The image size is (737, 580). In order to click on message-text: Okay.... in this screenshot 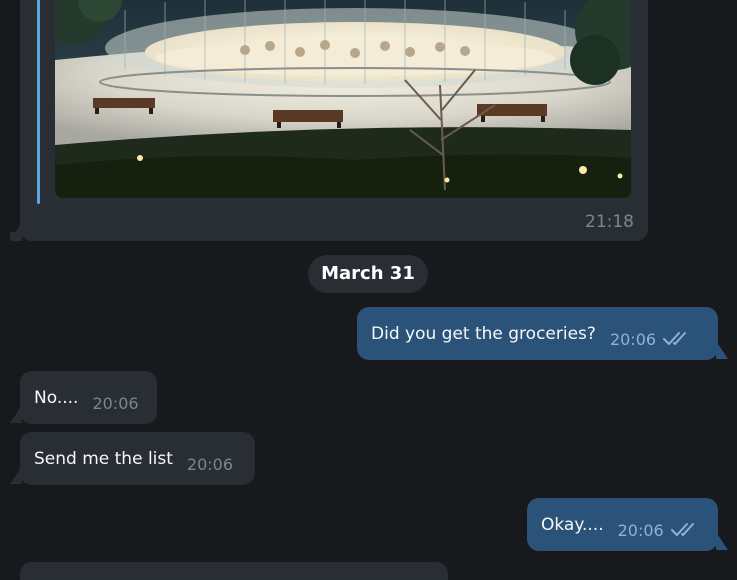, I will do `click(572, 524)`.